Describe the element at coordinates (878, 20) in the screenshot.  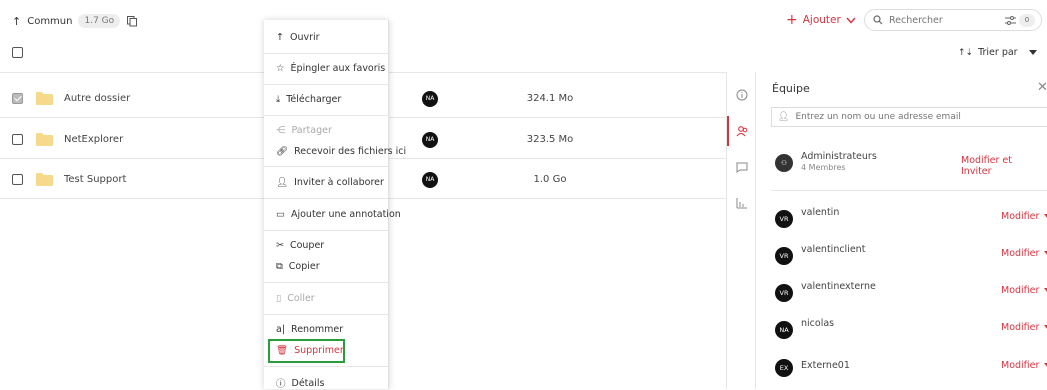
I see `search-icon` at that location.